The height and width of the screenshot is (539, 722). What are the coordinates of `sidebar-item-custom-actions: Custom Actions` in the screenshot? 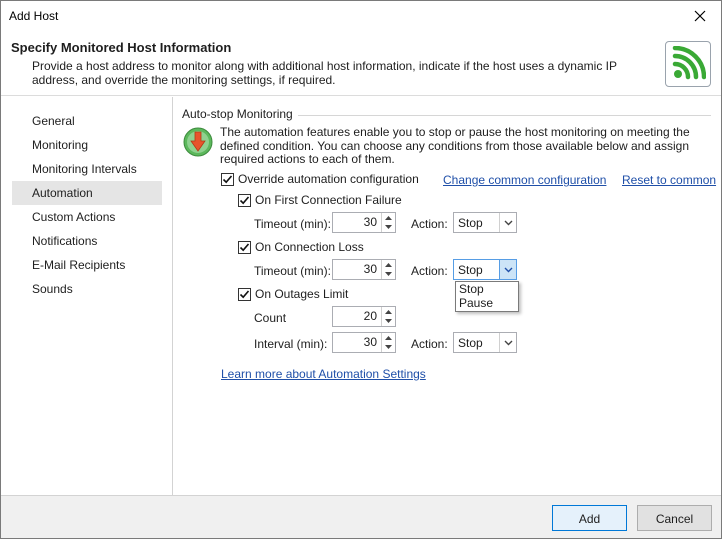 It's located at (87, 217).